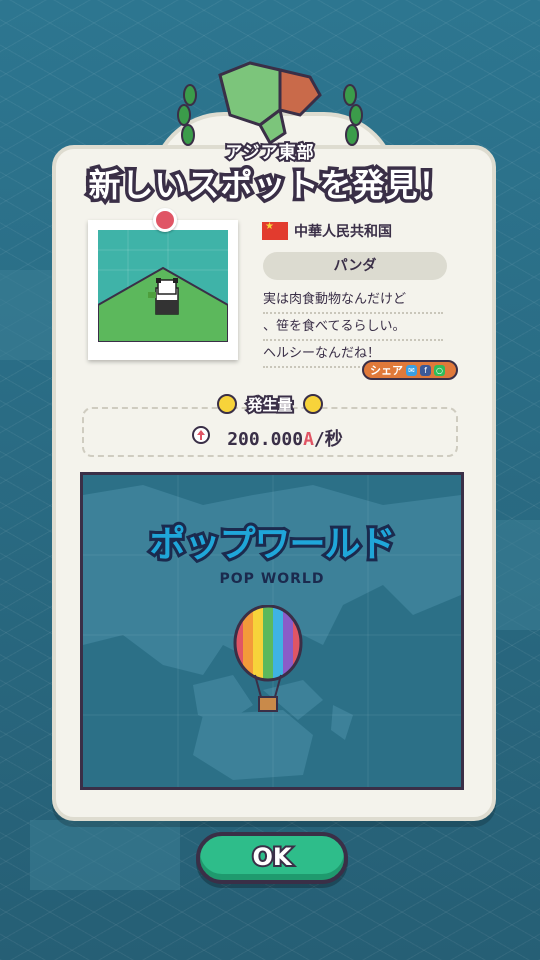  What do you see at coordinates (308, 439) in the screenshot?
I see `production-unit: A` at bounding box center [308, 439].